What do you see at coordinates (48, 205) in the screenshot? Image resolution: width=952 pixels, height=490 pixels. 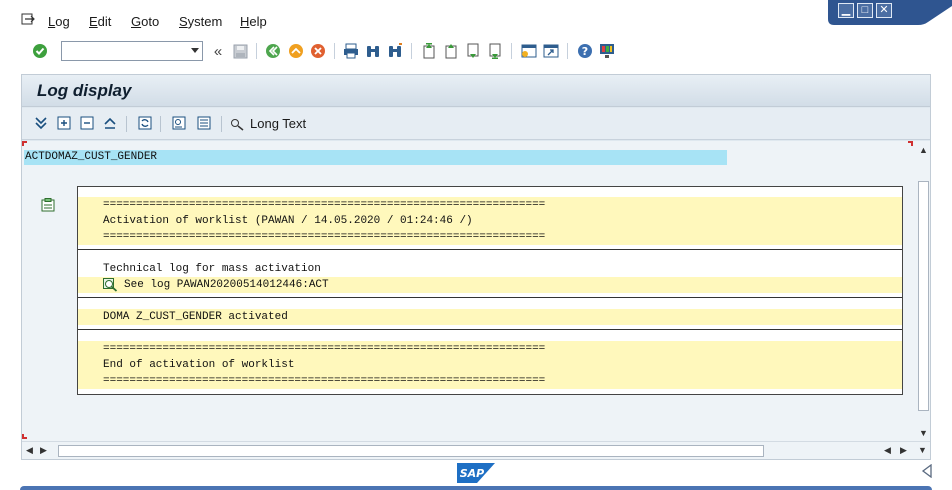 I see `log-node-icon` at bounding box center [48, 205].